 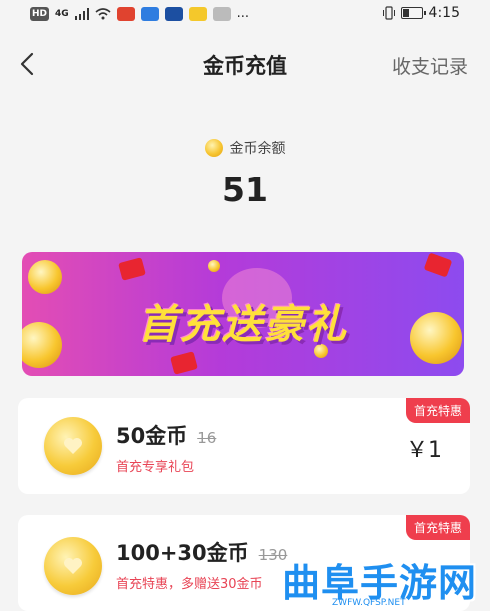 I want to click on status-right: 4:15, so click(x=421, y=13).